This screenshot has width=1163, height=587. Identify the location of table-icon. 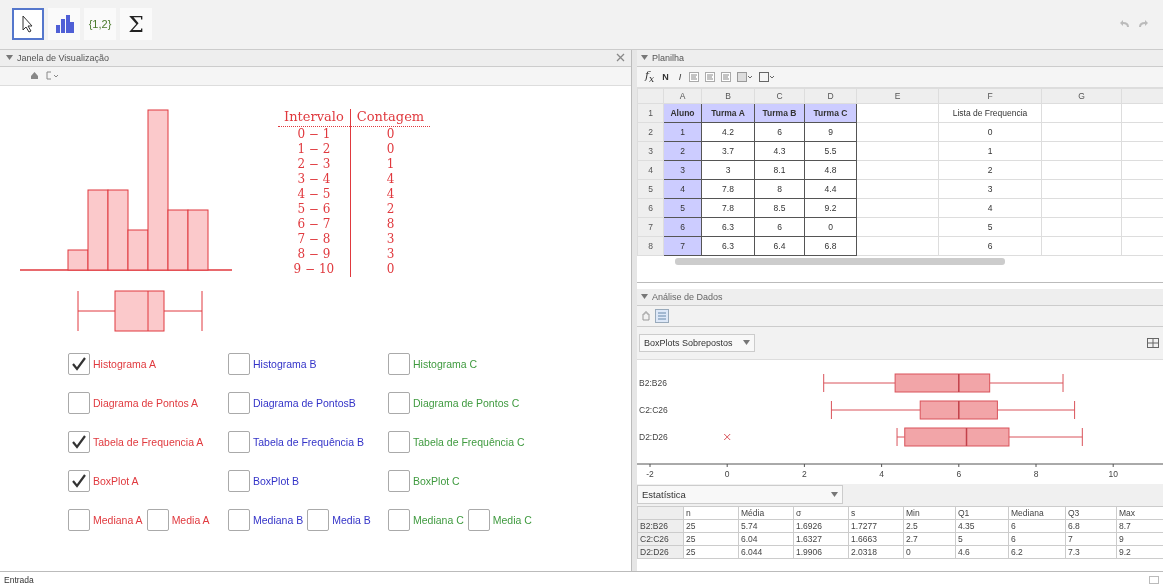
(662, 315).